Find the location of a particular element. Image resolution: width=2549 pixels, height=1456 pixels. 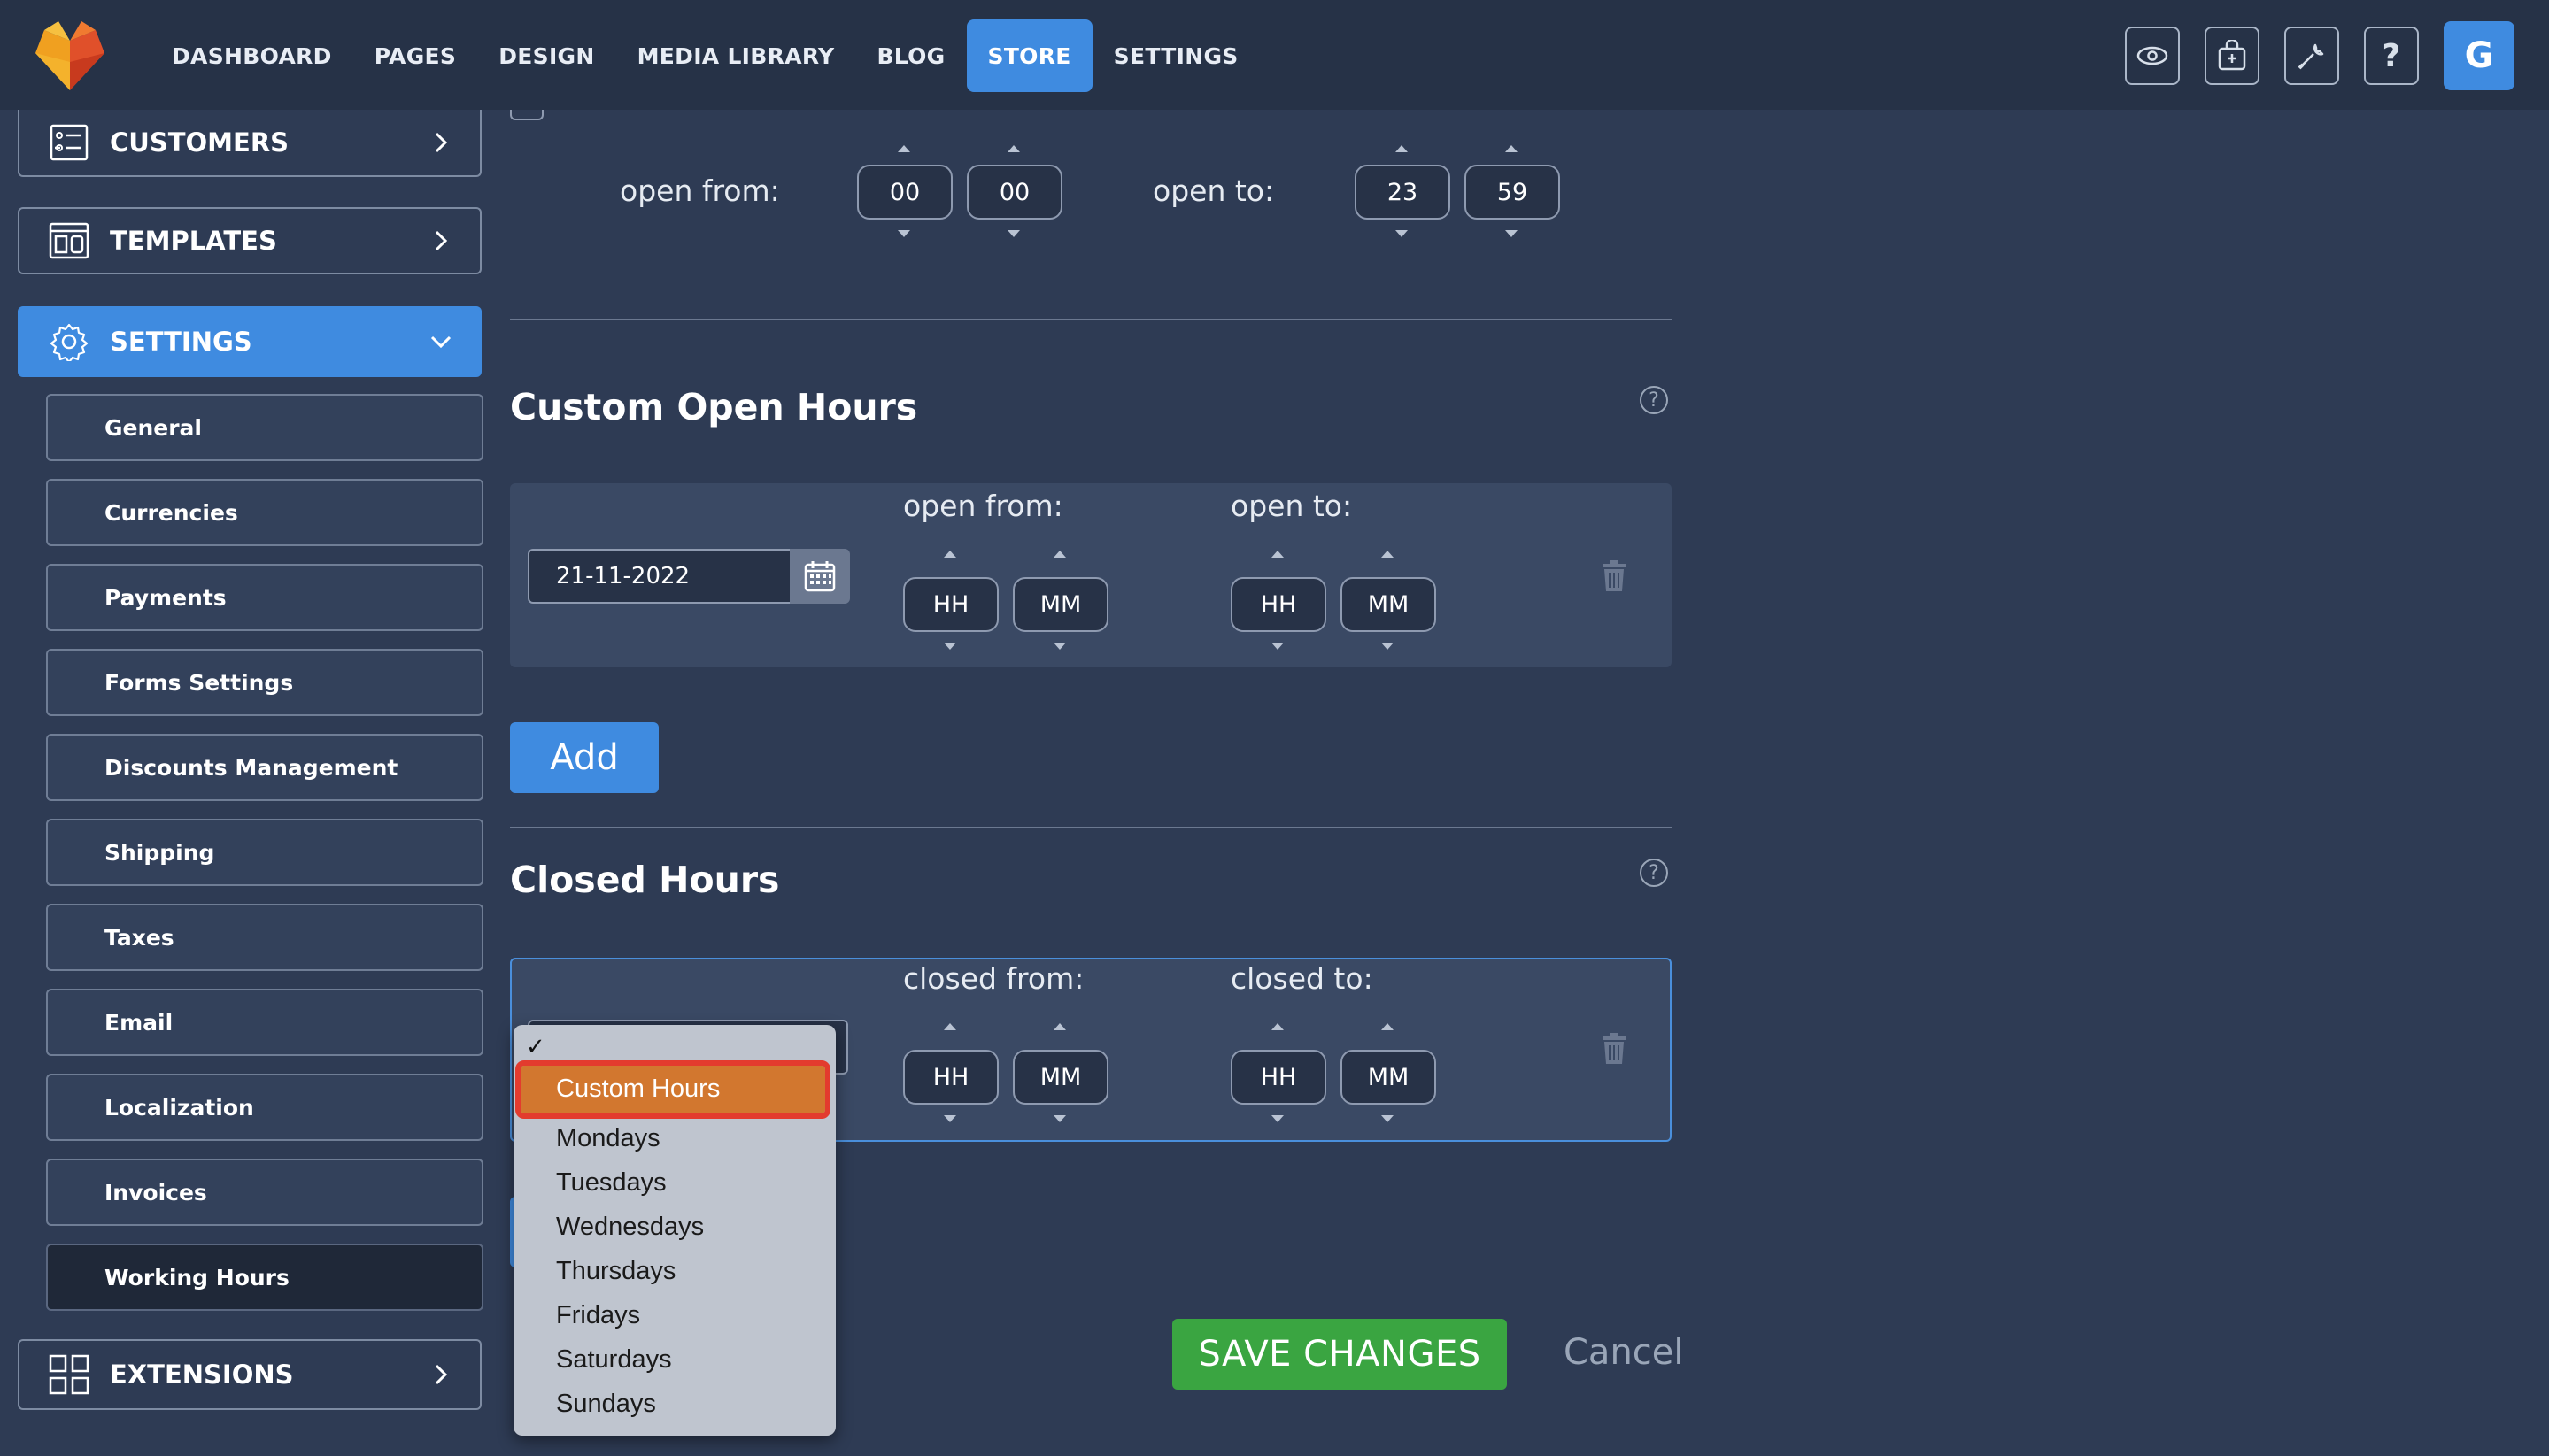

extensions-grid-icon is located at coordinates (69, 1375).